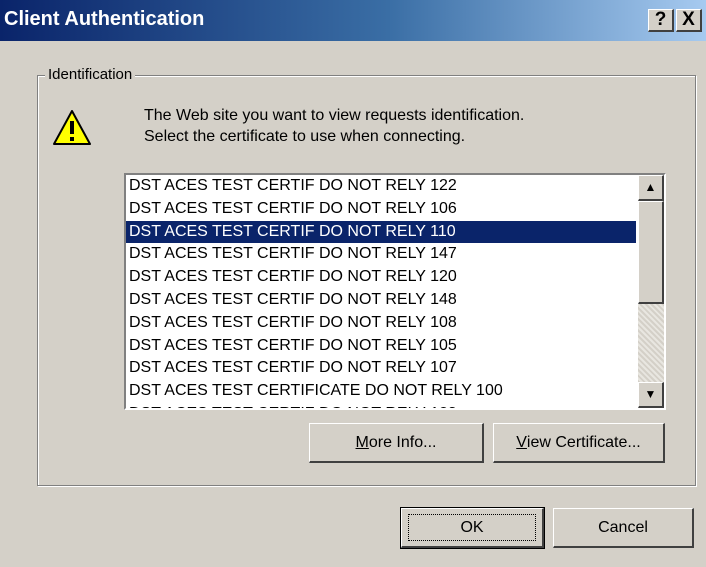 This screenshot has width=706, height=567. What do you see at coordinates (521, 442) in the screenshot?
I see `view-certificate-mnemonic: V` at bounding box center [521, 442].